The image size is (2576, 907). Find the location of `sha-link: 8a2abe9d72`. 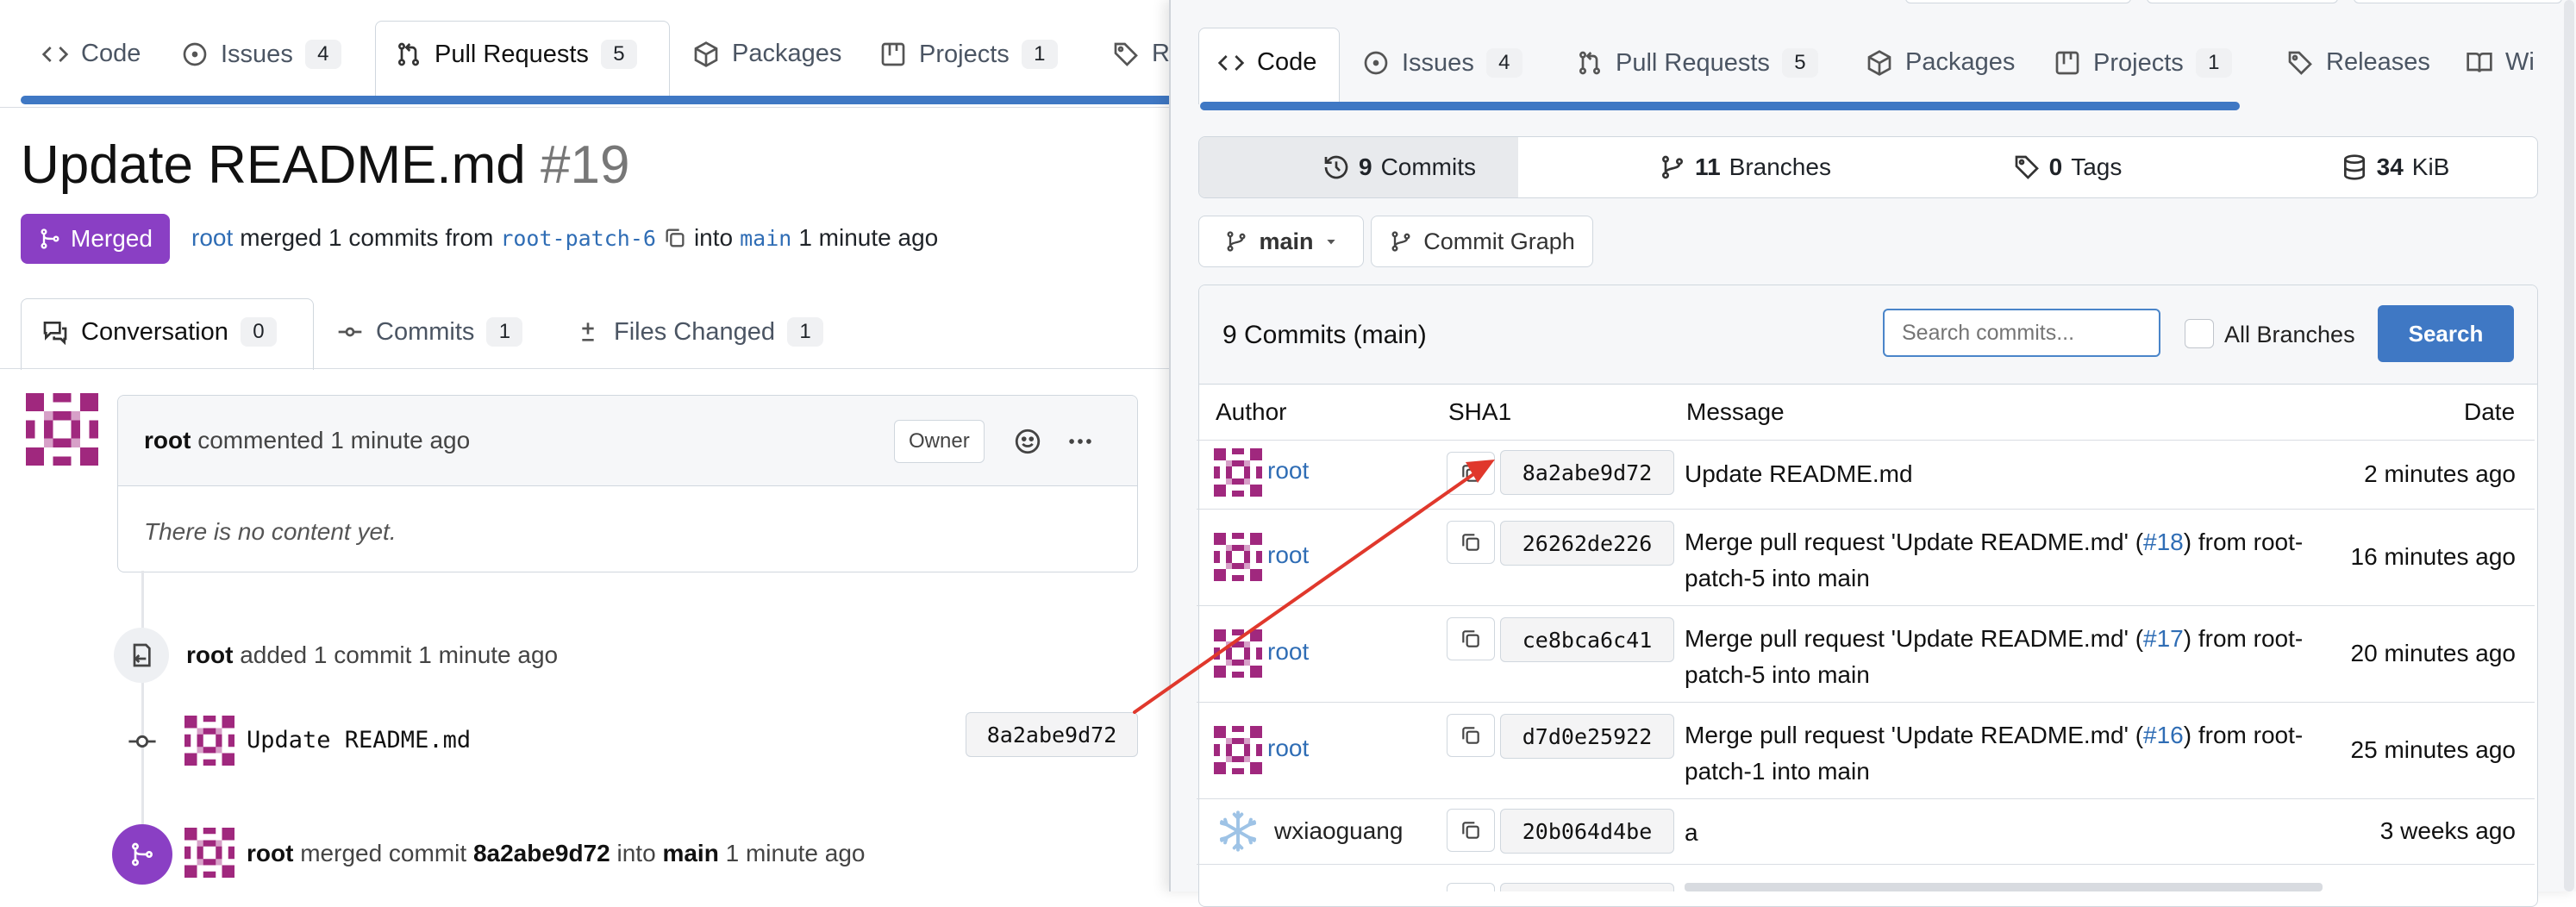

sha-link: 8a2abe9d72 is located at coordinates (1587, 472).